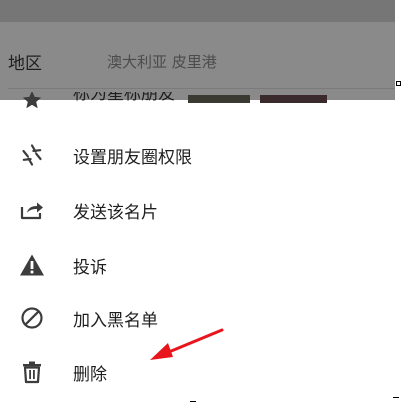 This screenshot has width=418, height=405. What do you see at coordinates (197, 11) in the screenshot?
I see `header-top-band` at bounding box center [197, 11].